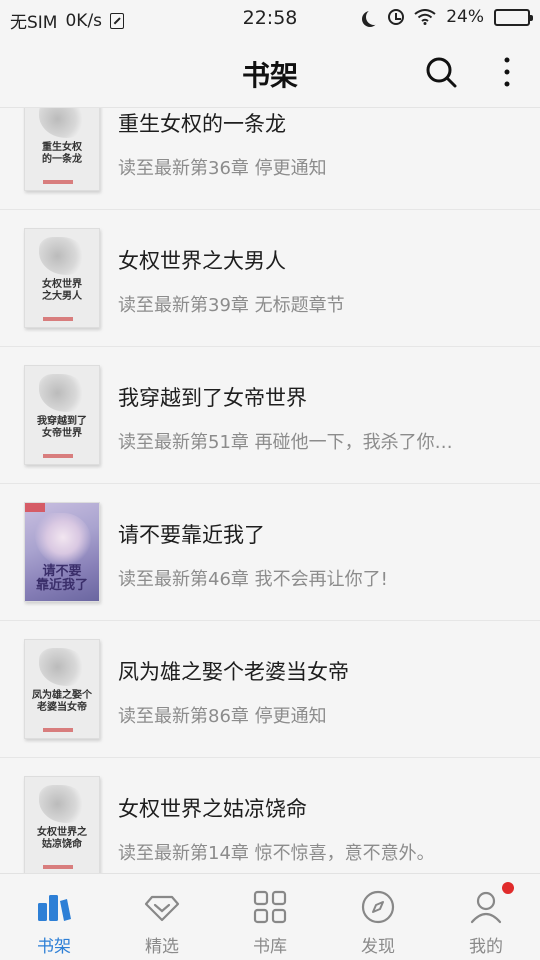 The image size is (540, 960). Describe the element at coordinates (270, 907) in the screenshot. I see `grid-icon` at that location.